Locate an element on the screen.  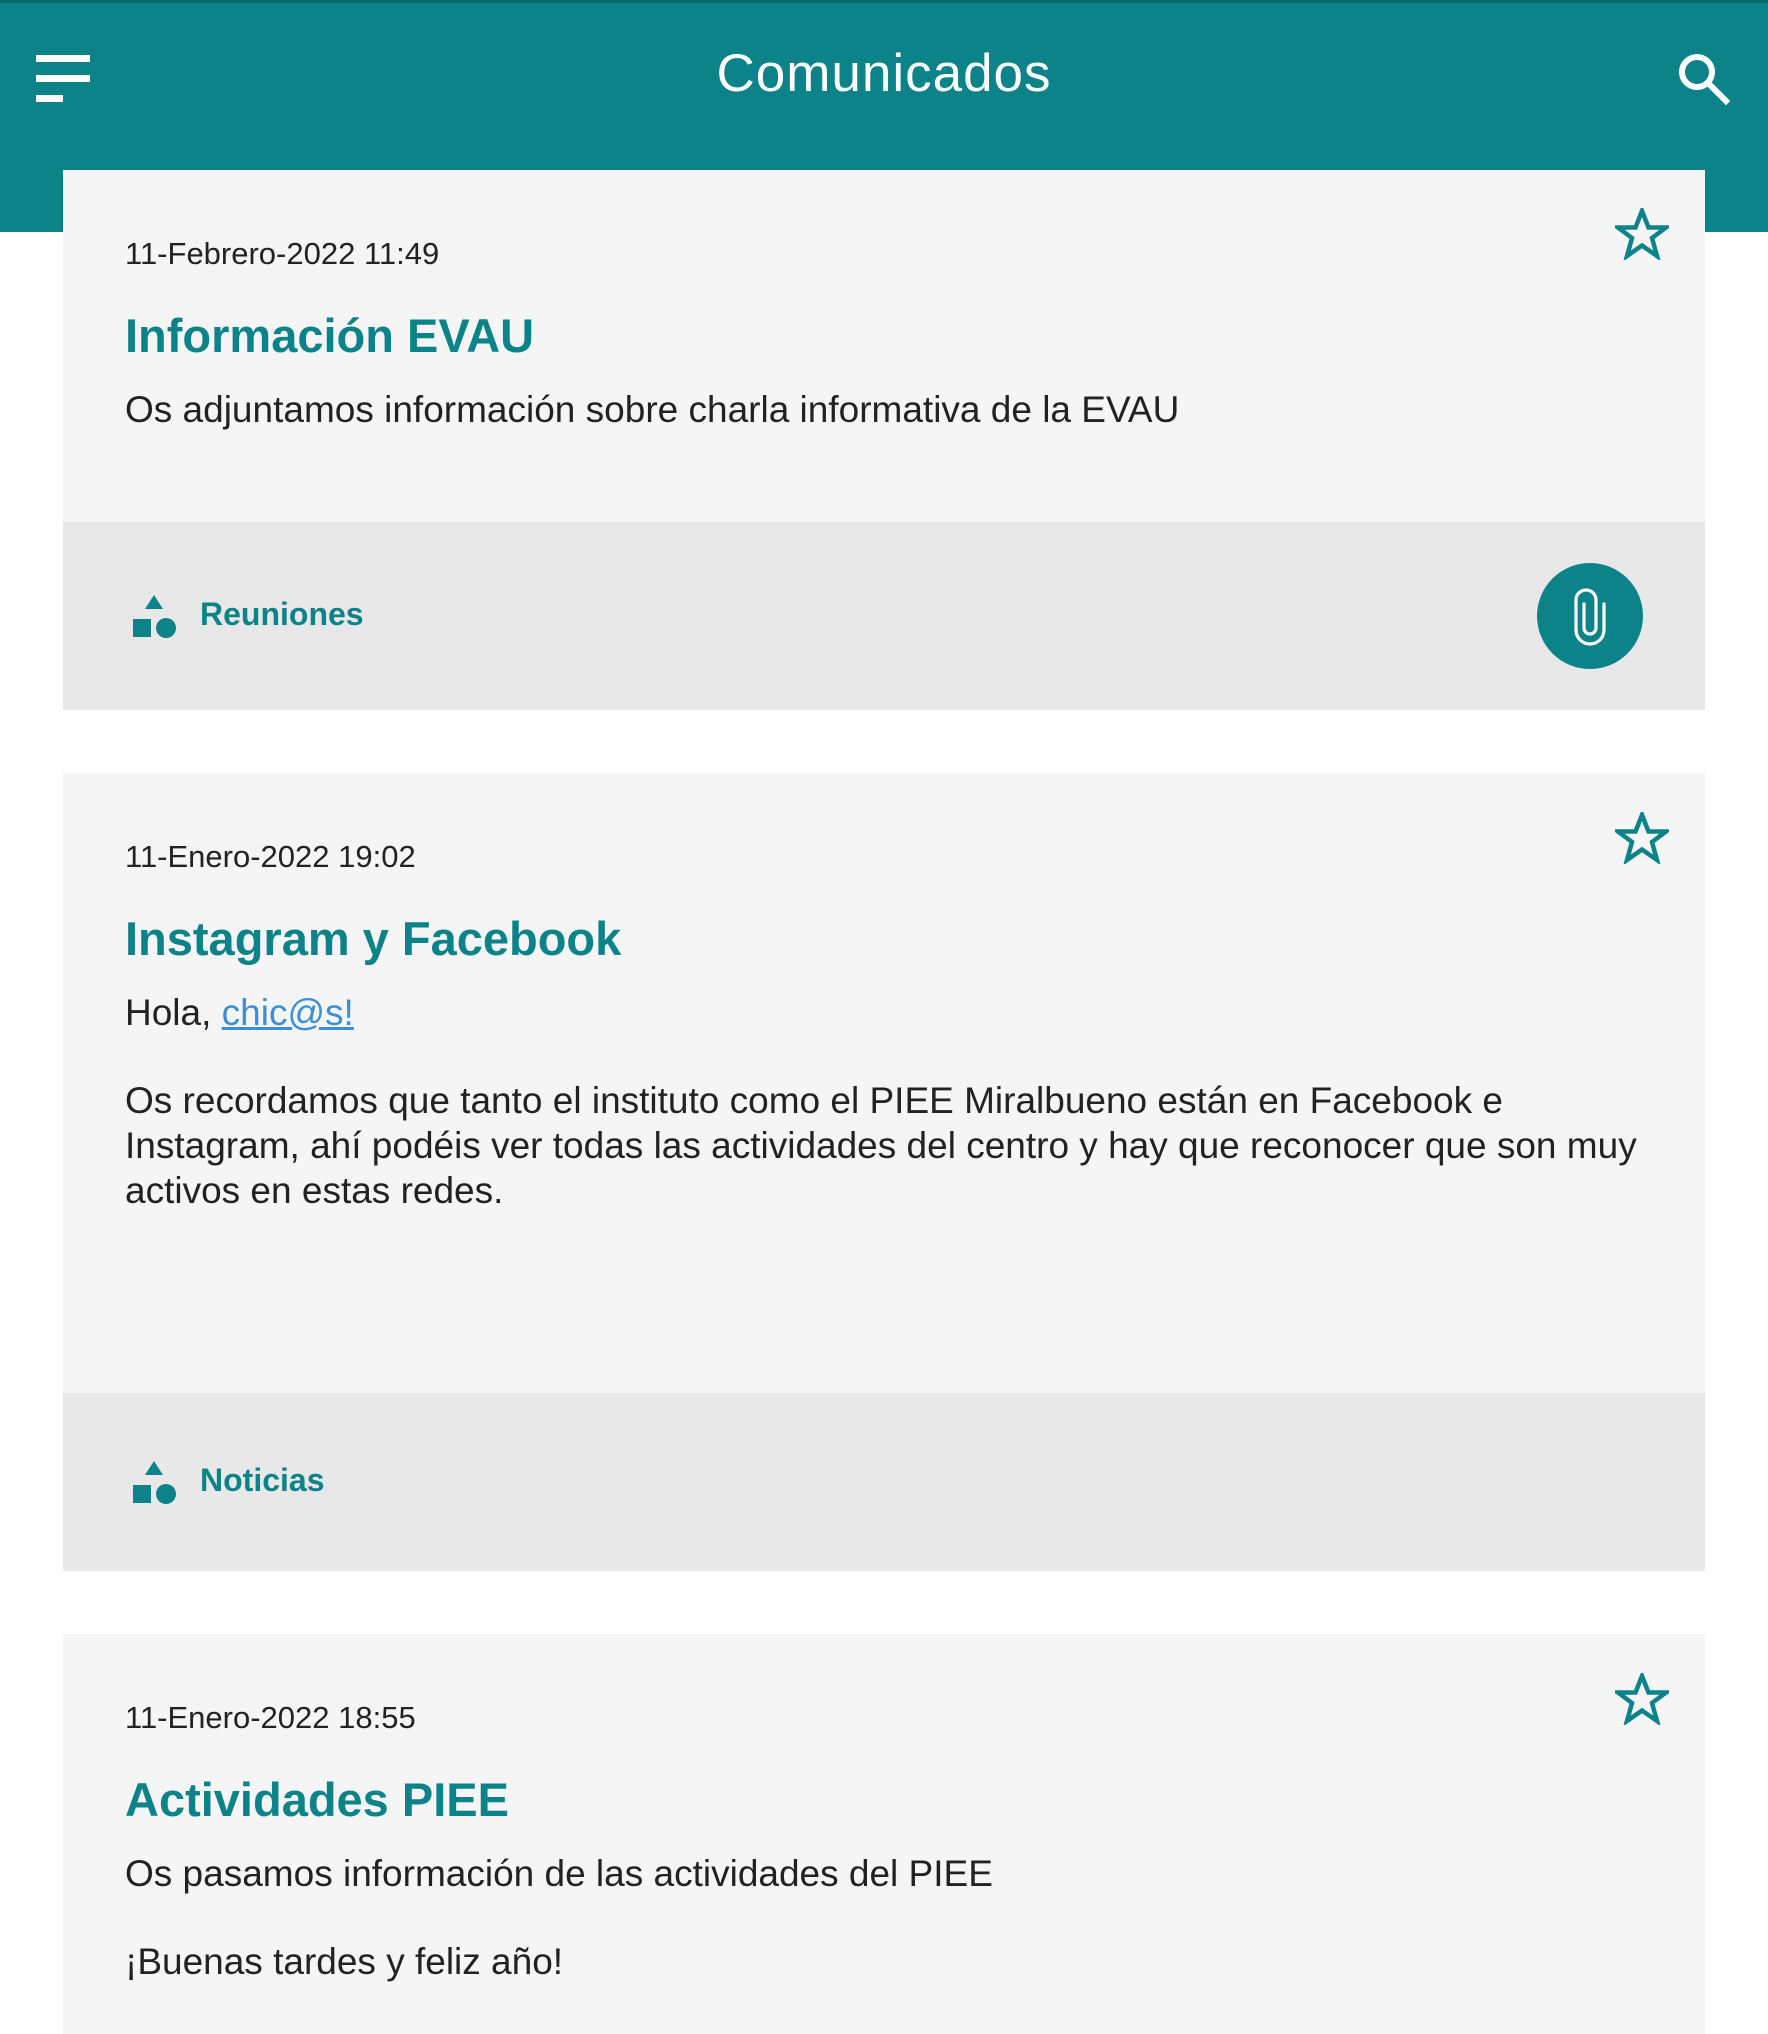
message-paragraph: ¡Buenas tardes y feliz año! is located at coordinates (344, 1961).